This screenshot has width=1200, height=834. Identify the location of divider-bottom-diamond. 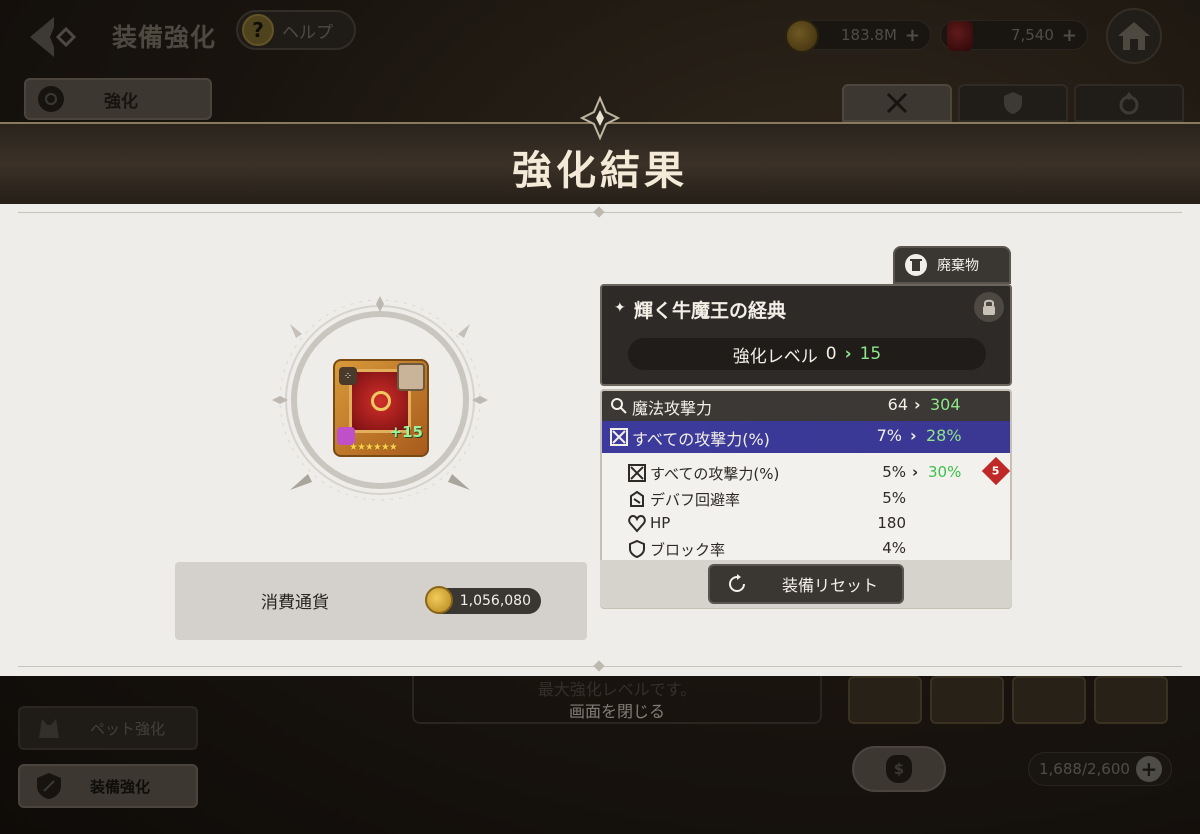
(599, 666).